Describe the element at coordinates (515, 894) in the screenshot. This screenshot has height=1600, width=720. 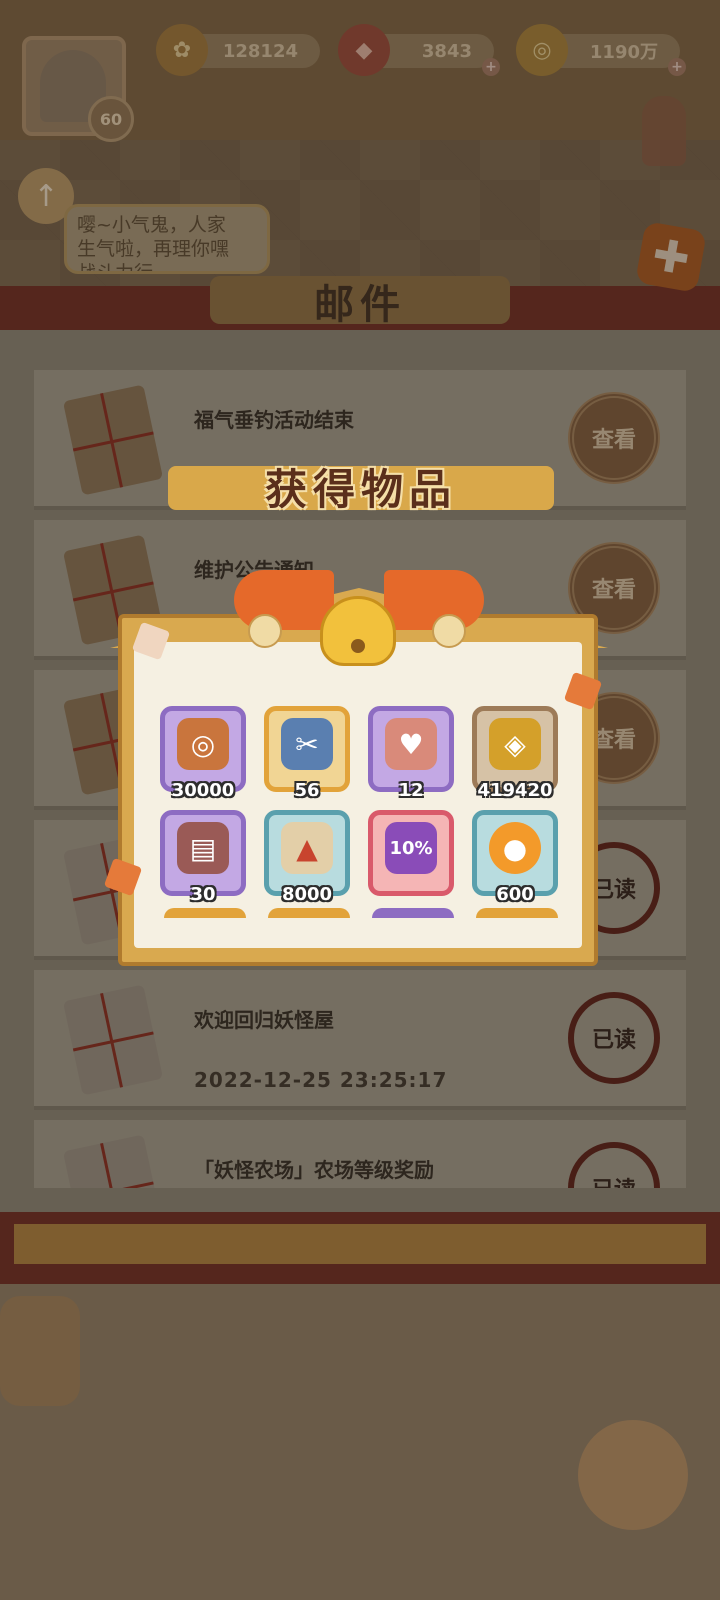
I see `reward-count: 600` at that location.